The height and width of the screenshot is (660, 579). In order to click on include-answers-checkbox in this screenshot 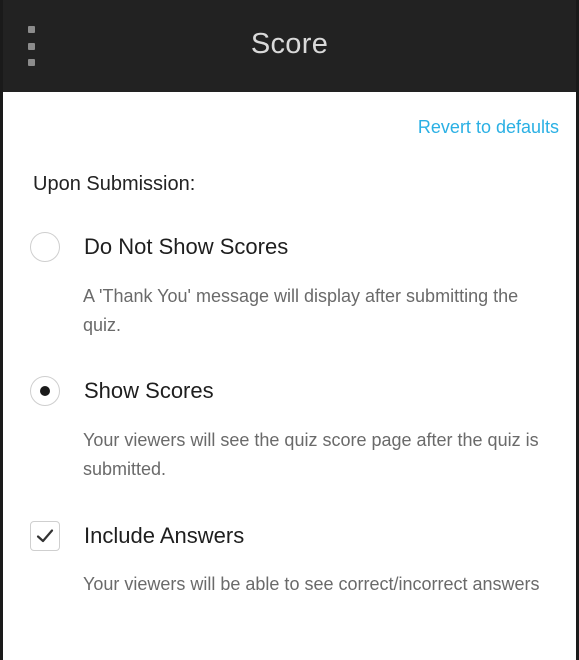, I will do `click(45, 536)`.